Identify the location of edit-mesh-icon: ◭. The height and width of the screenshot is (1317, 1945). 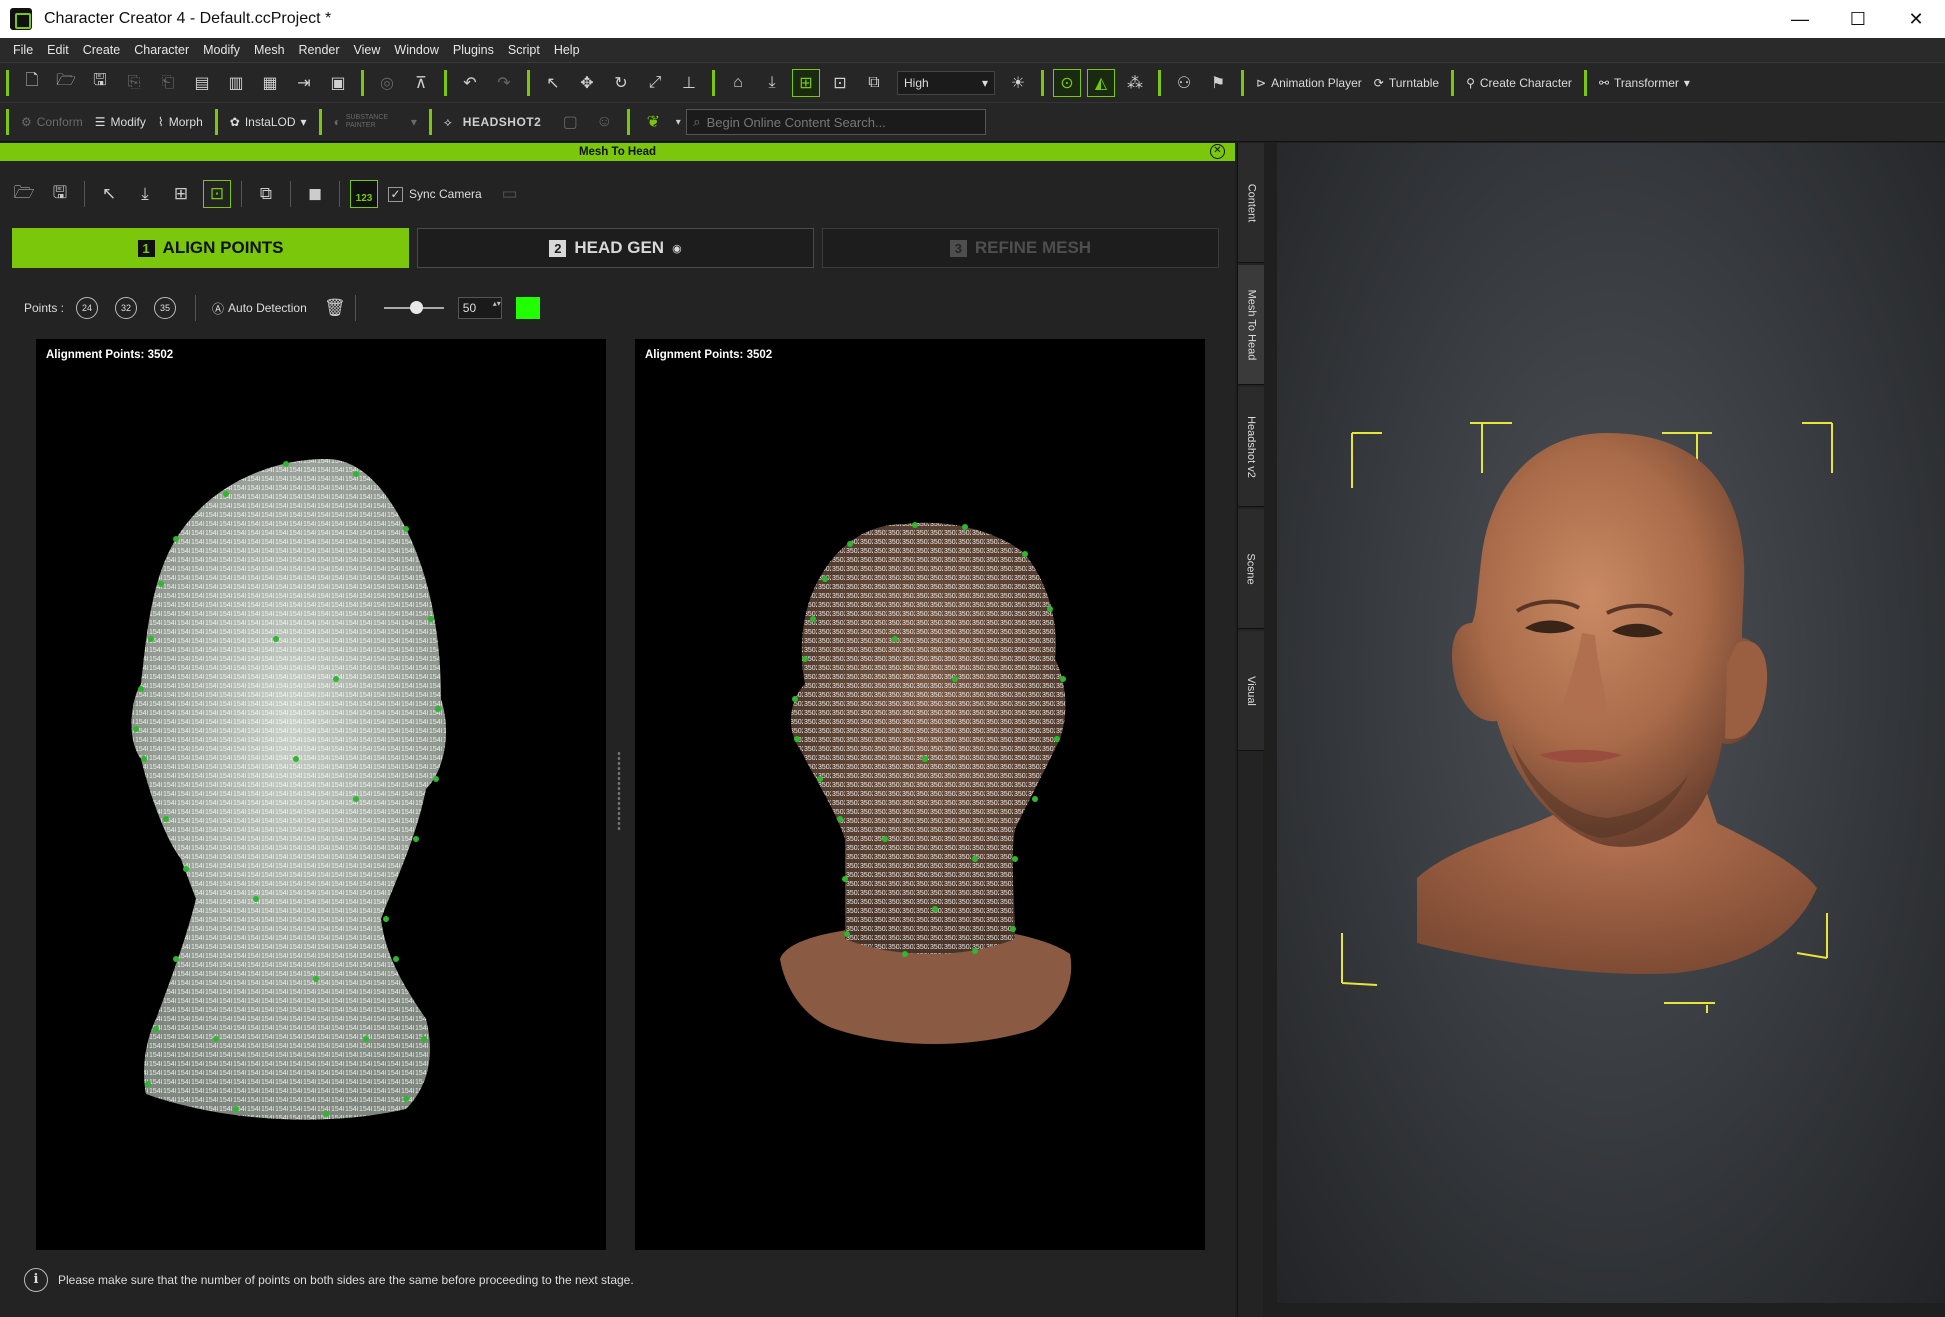
(1101, 82).